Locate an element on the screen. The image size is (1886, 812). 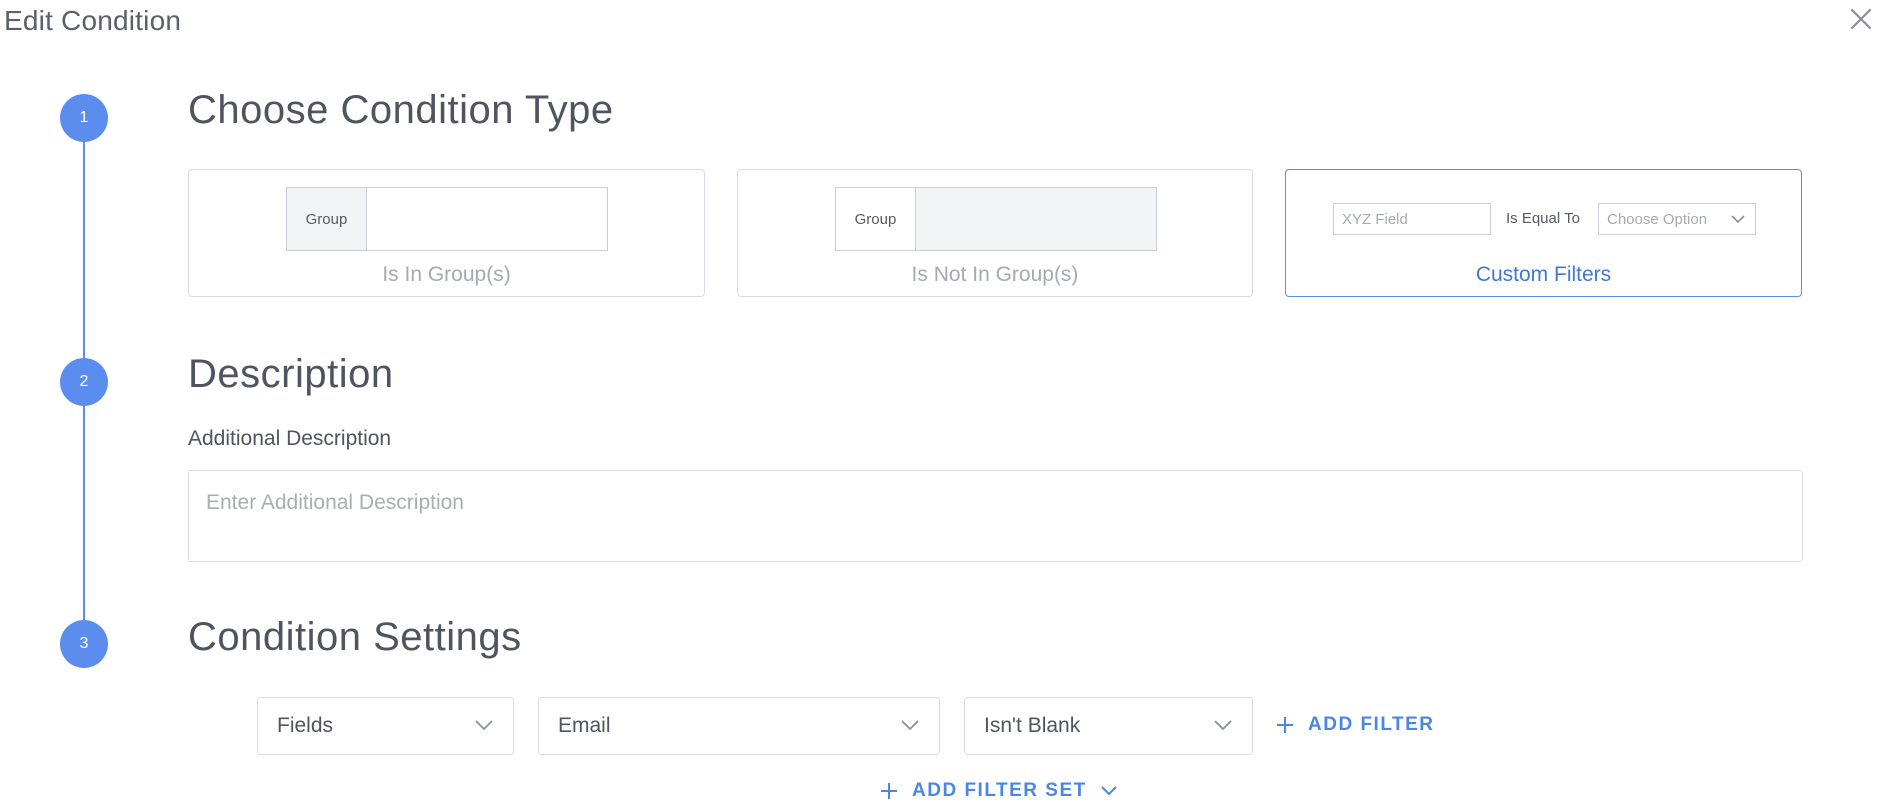
choose-condition-type-title: Choose Condition Type is located at coordinates (401, 110).